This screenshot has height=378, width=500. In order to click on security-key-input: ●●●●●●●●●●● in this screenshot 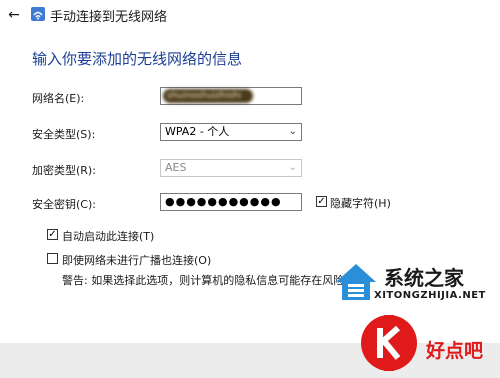, I will do `click(231, 202)`.